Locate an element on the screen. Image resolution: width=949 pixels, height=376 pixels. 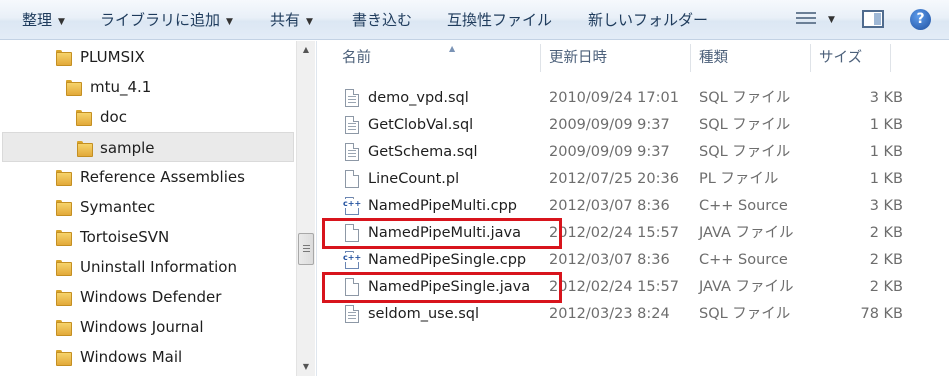
file-name: NamedPipeMulti.cpp is located at coordinates (442, 206).